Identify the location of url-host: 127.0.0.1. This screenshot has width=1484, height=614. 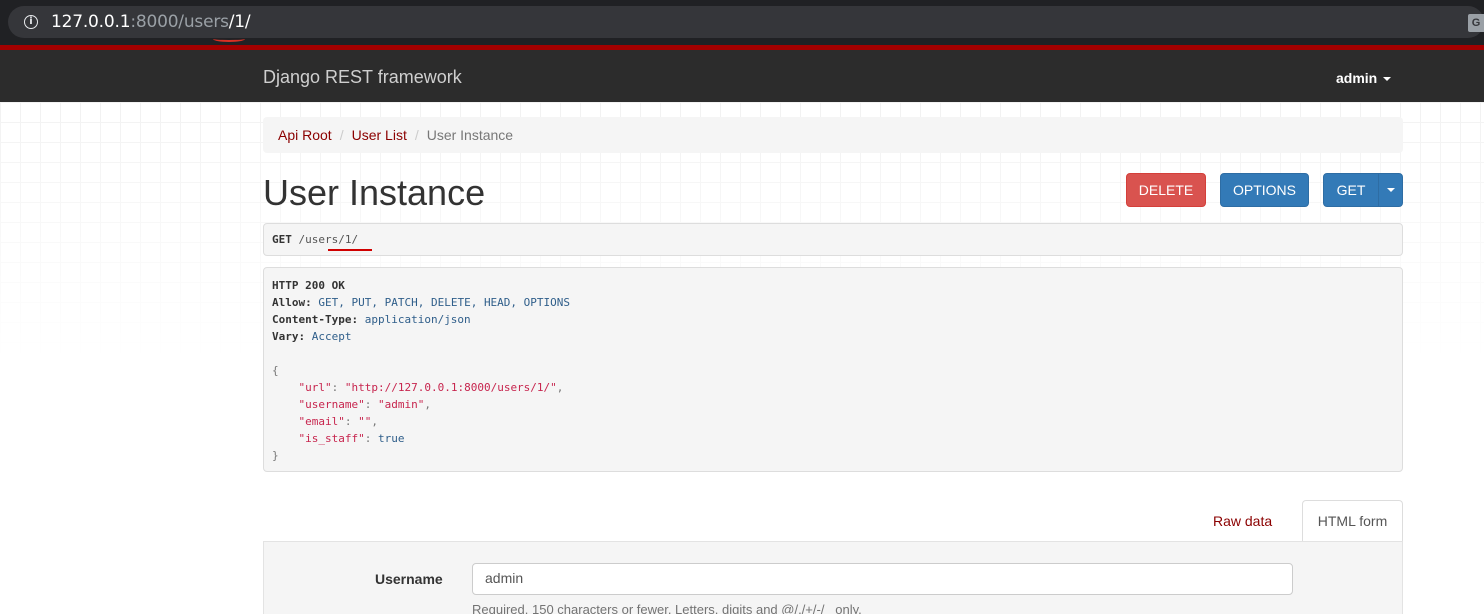
(91, 22).